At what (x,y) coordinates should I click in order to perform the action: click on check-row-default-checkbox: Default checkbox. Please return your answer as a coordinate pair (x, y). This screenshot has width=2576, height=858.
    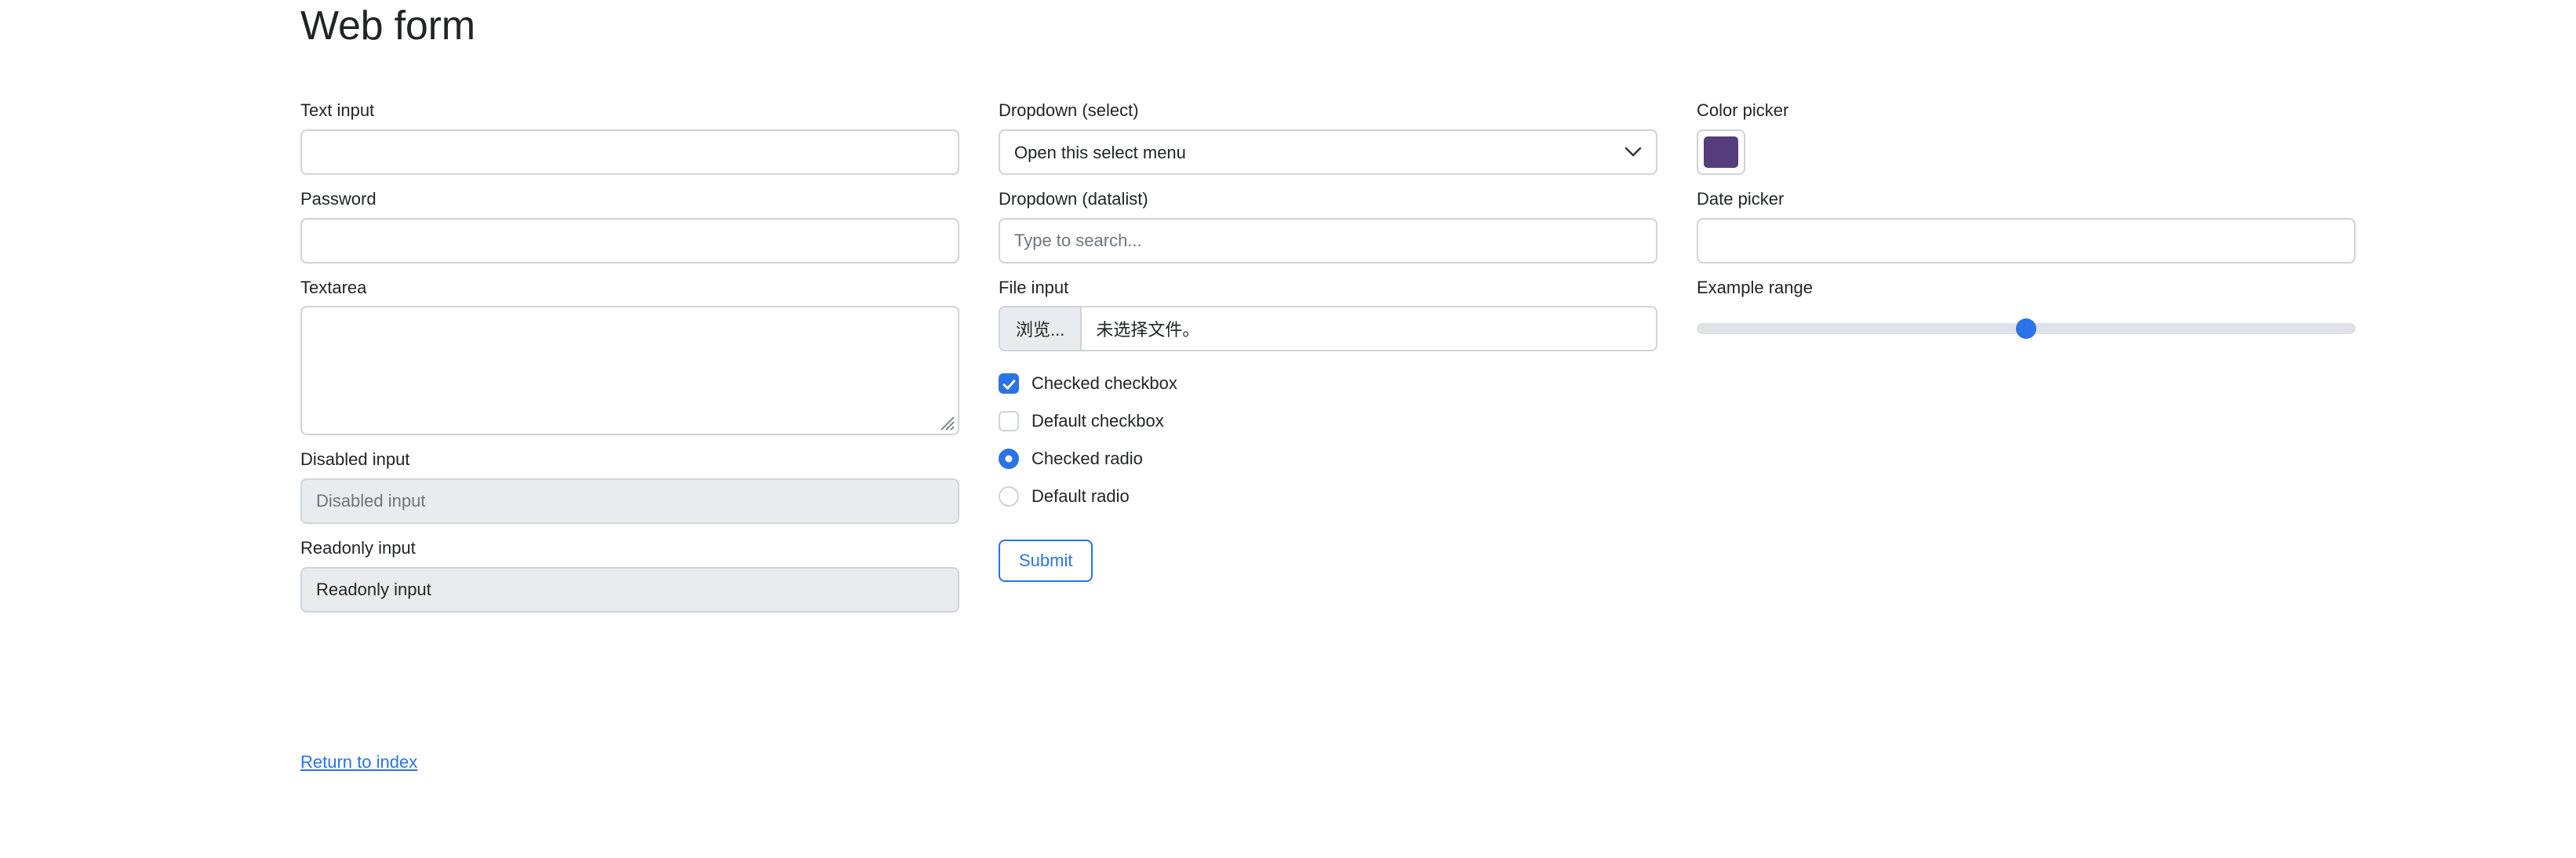
    Looking at the image, I should click on (1328, 421).